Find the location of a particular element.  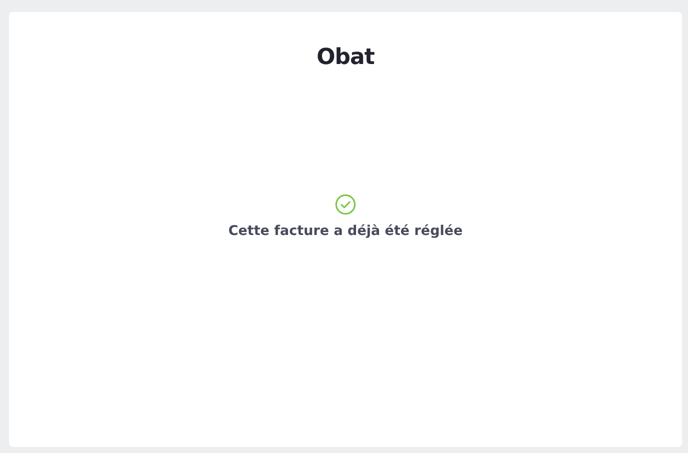

check-circle-icon is located at coordinates (345, 204).